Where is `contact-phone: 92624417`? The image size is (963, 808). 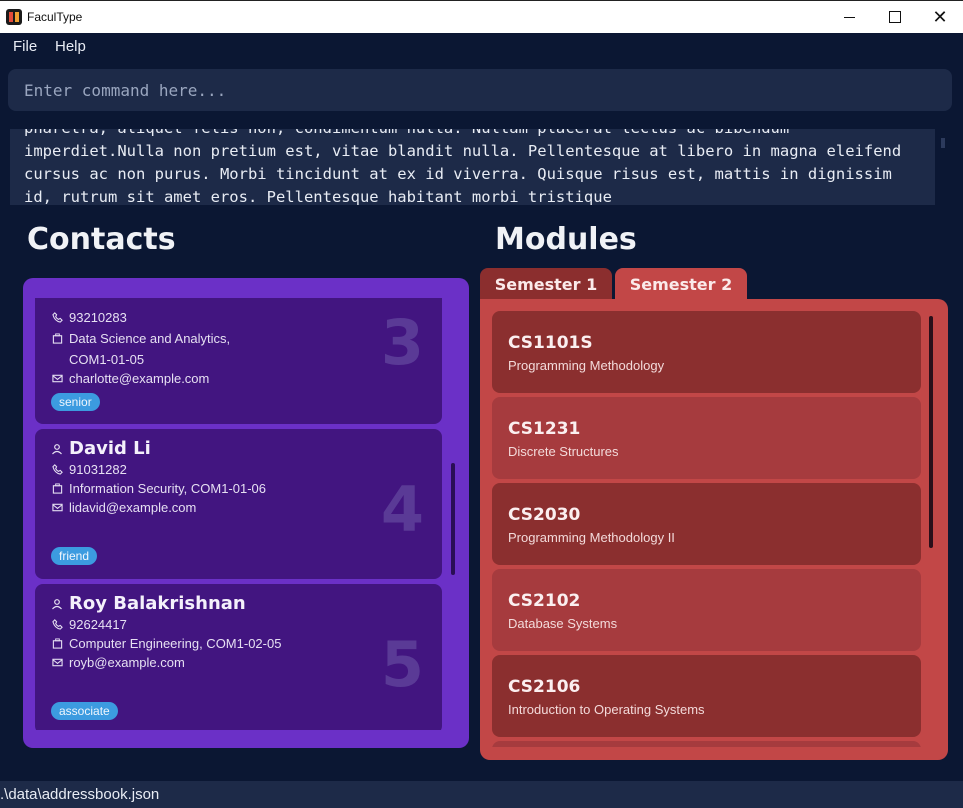 contact-phone: 92624417 is located at coordinates (98, 624).